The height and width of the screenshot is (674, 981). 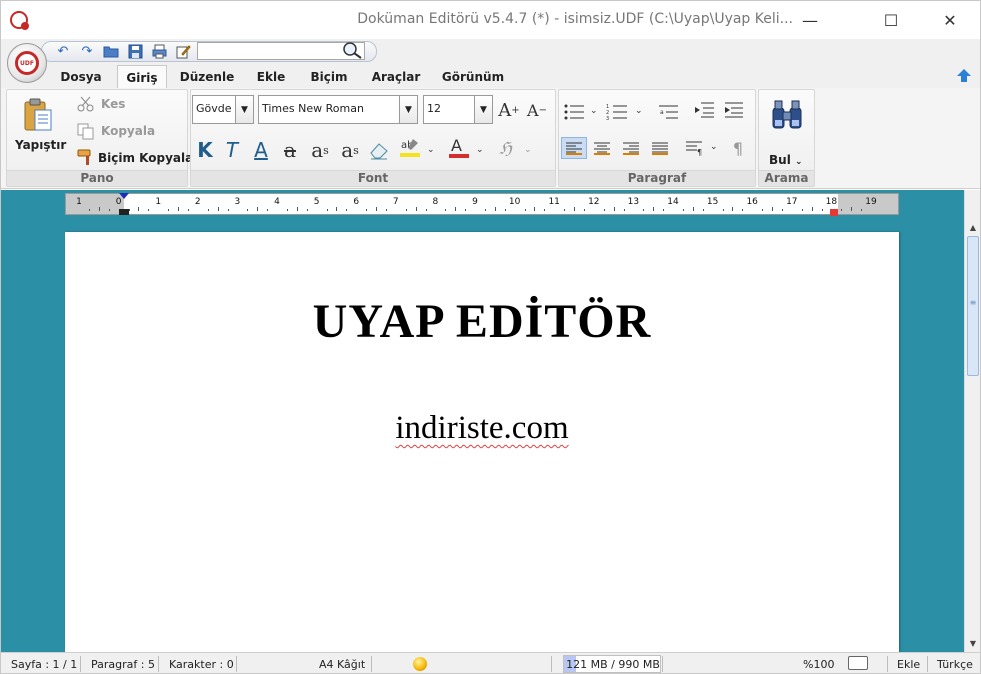 I want to click on app-icon, so click(x=19, y=20).